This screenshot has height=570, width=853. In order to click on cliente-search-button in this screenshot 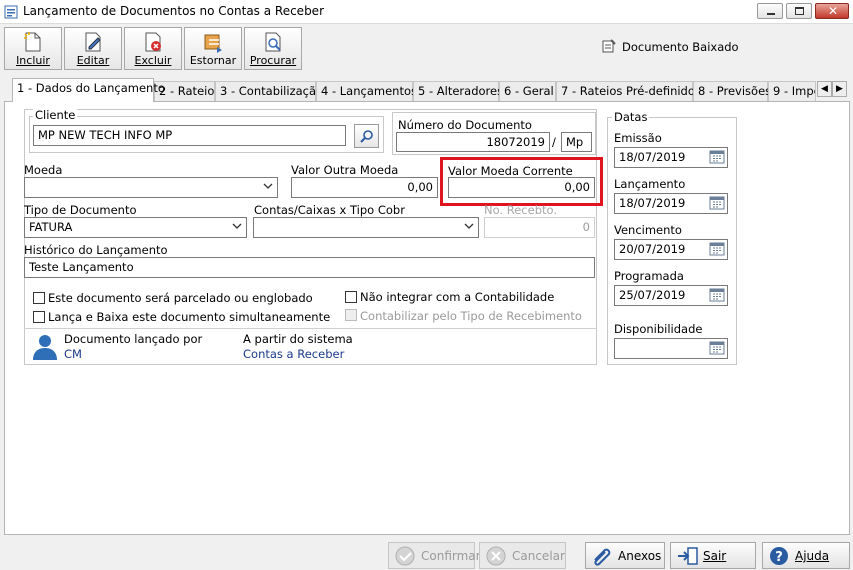, I will do `click(366, 136)`.